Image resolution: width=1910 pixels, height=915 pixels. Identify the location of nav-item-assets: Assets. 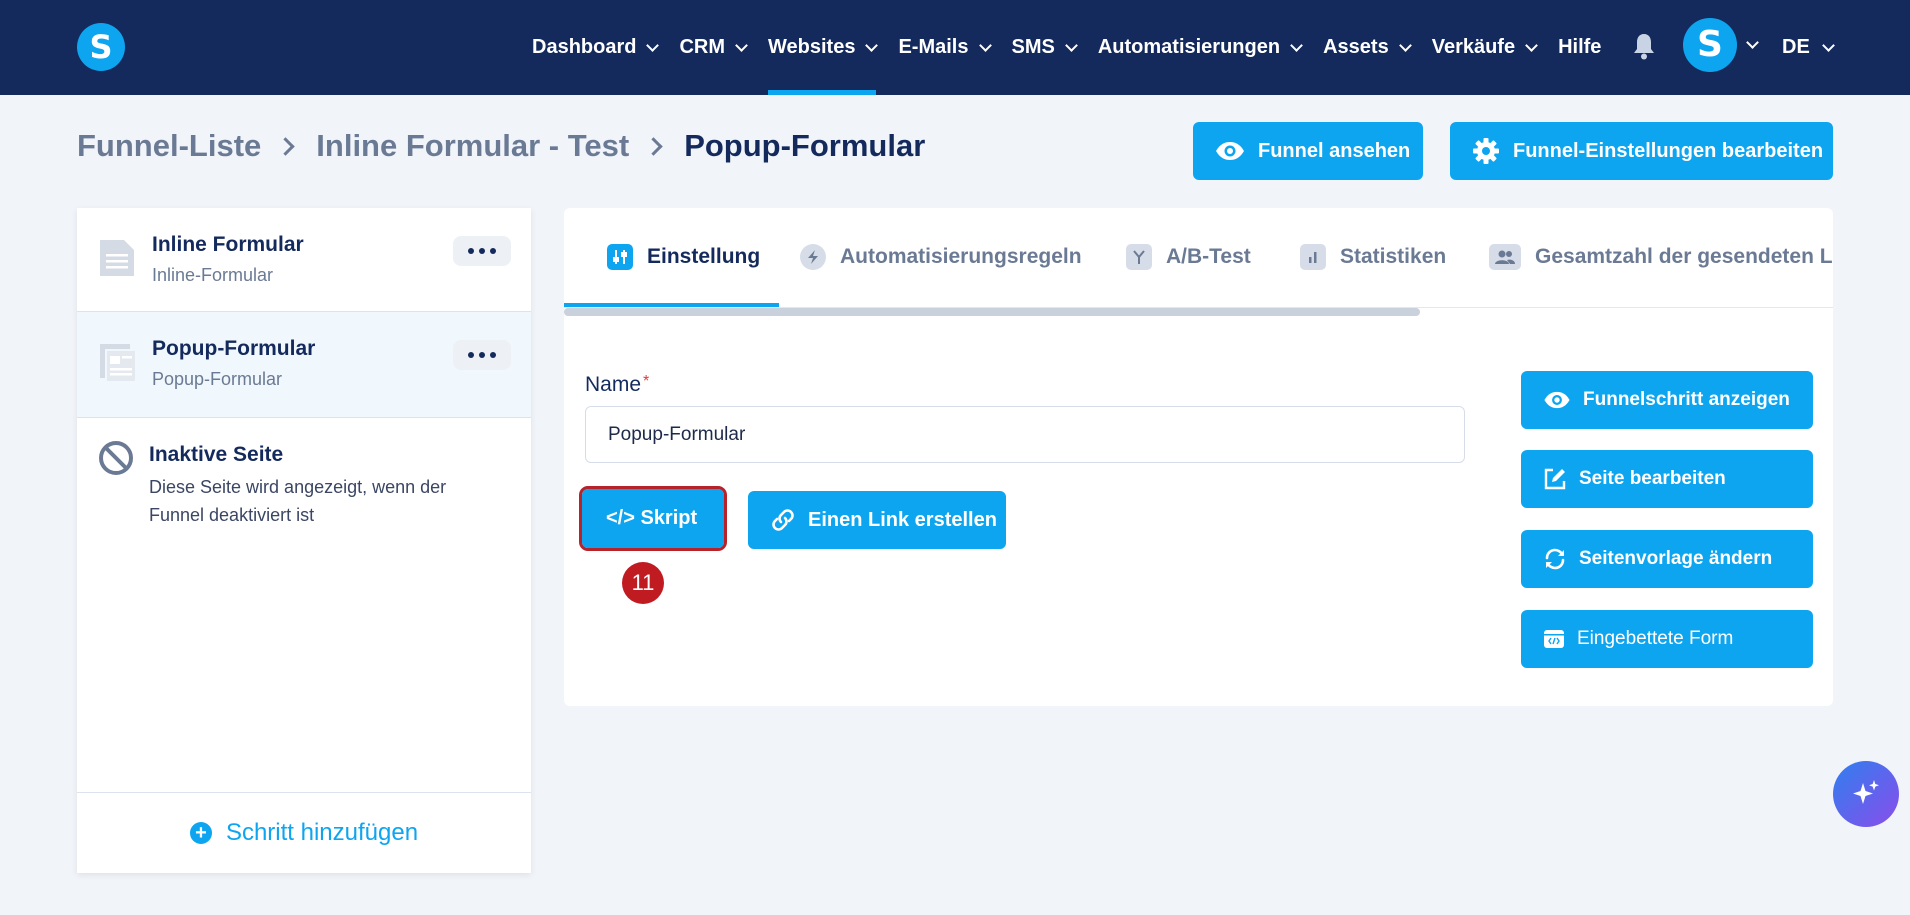
(1367, 47).